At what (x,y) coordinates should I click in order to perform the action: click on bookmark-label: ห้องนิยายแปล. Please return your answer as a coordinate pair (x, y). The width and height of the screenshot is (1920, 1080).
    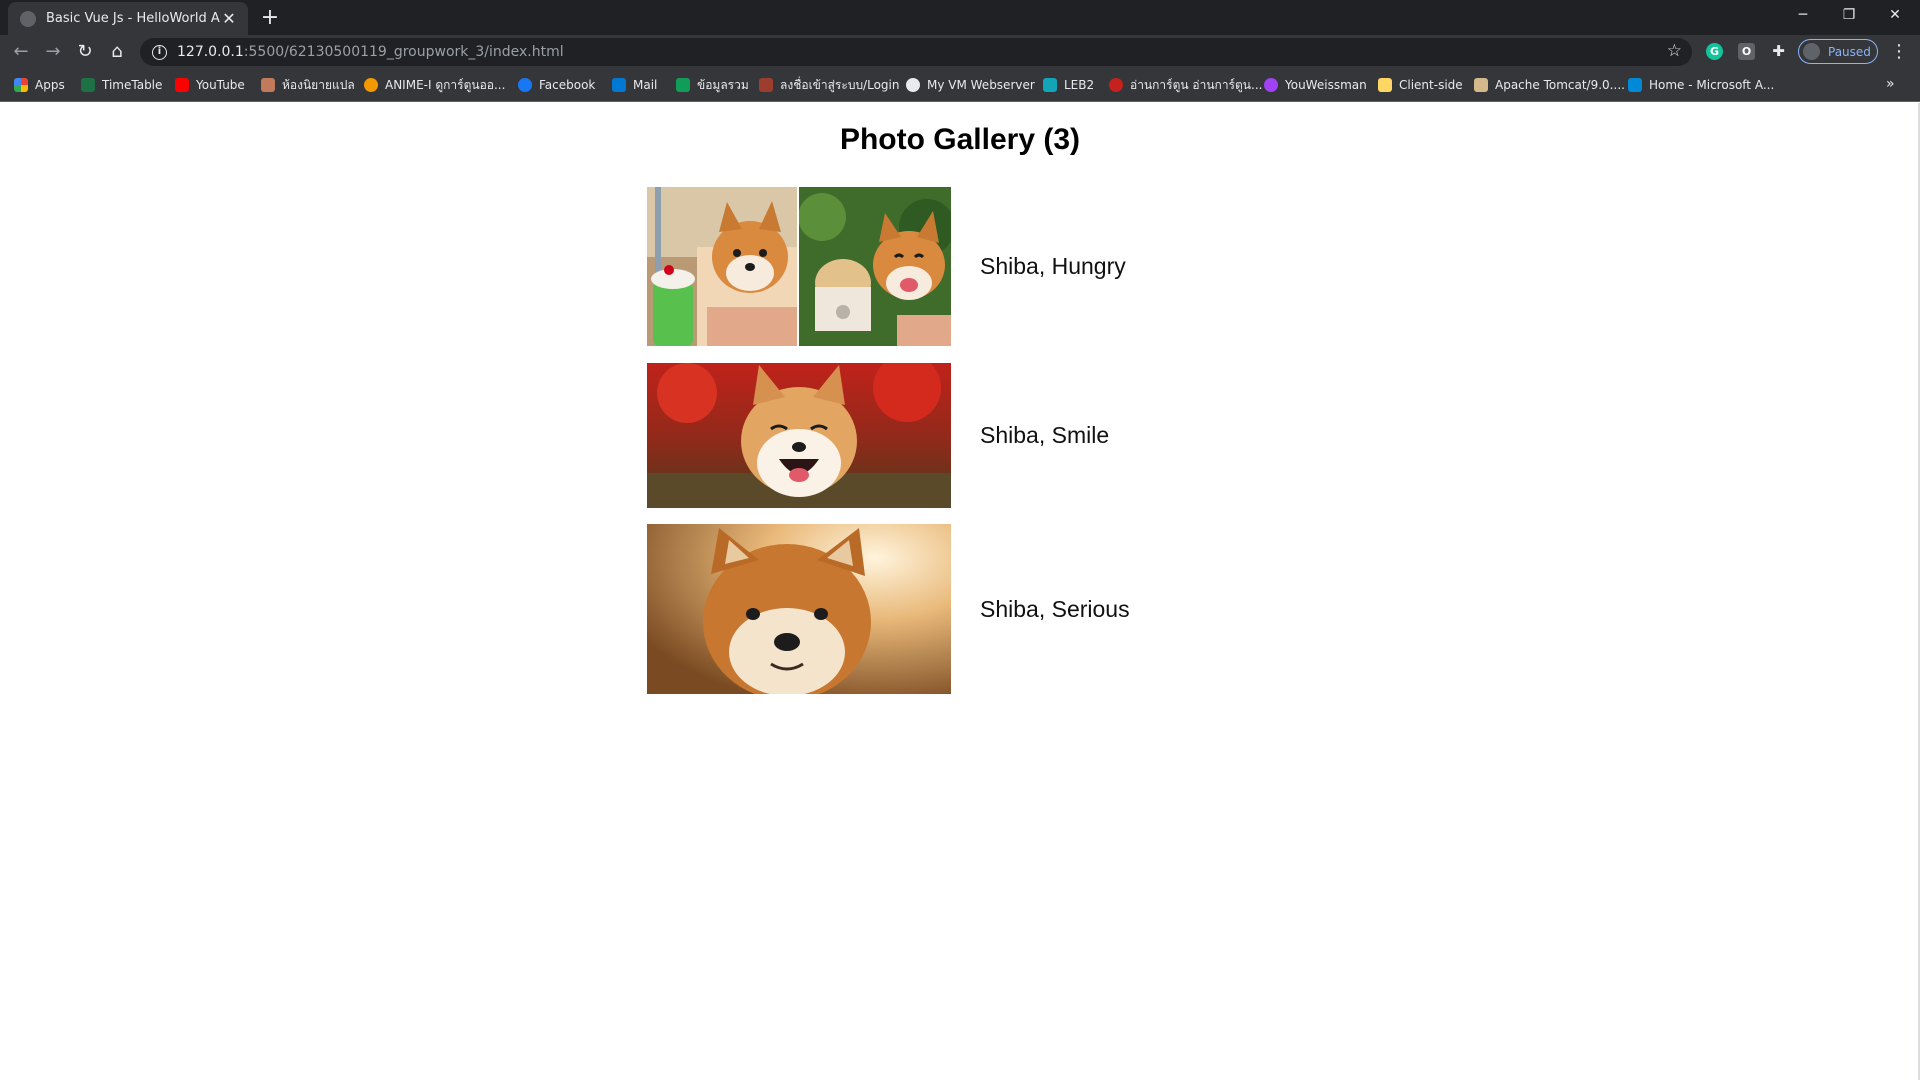
    Looking at the image, I should click on (318, 84).